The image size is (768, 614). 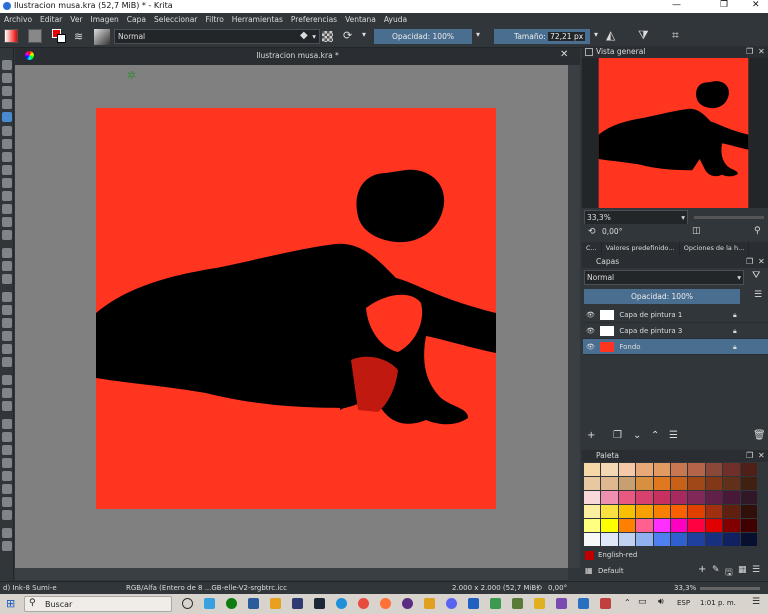 I want to click on layer-name: Fondo, so click(x=629, y=347).